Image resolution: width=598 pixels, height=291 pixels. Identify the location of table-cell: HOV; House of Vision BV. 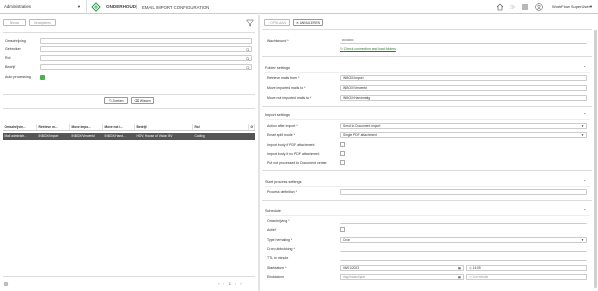
(154, 136).